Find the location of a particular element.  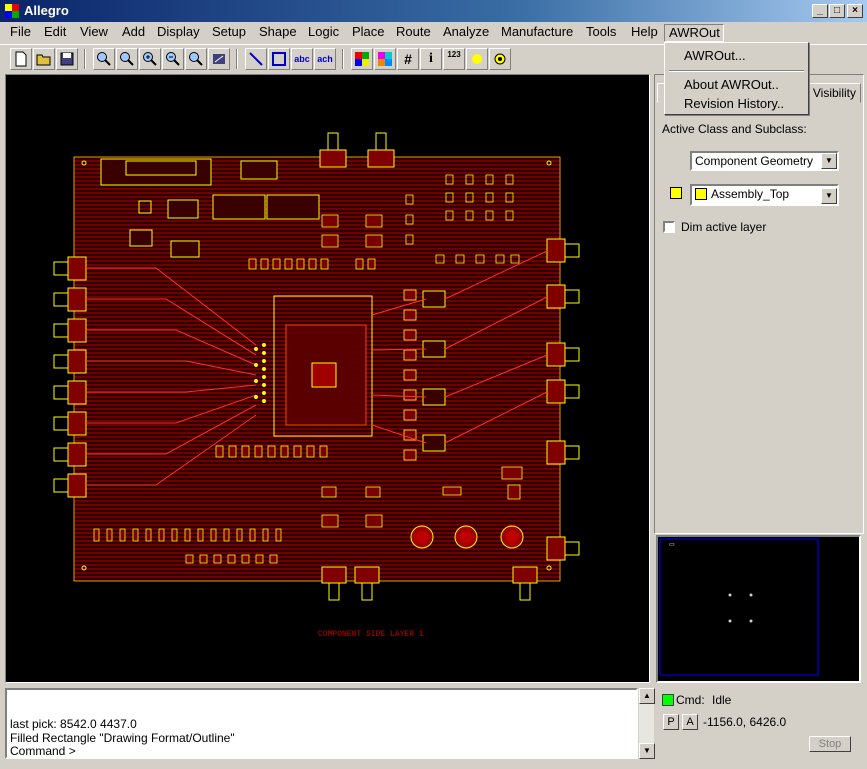

color-icon is located at coordinates (362, 59).